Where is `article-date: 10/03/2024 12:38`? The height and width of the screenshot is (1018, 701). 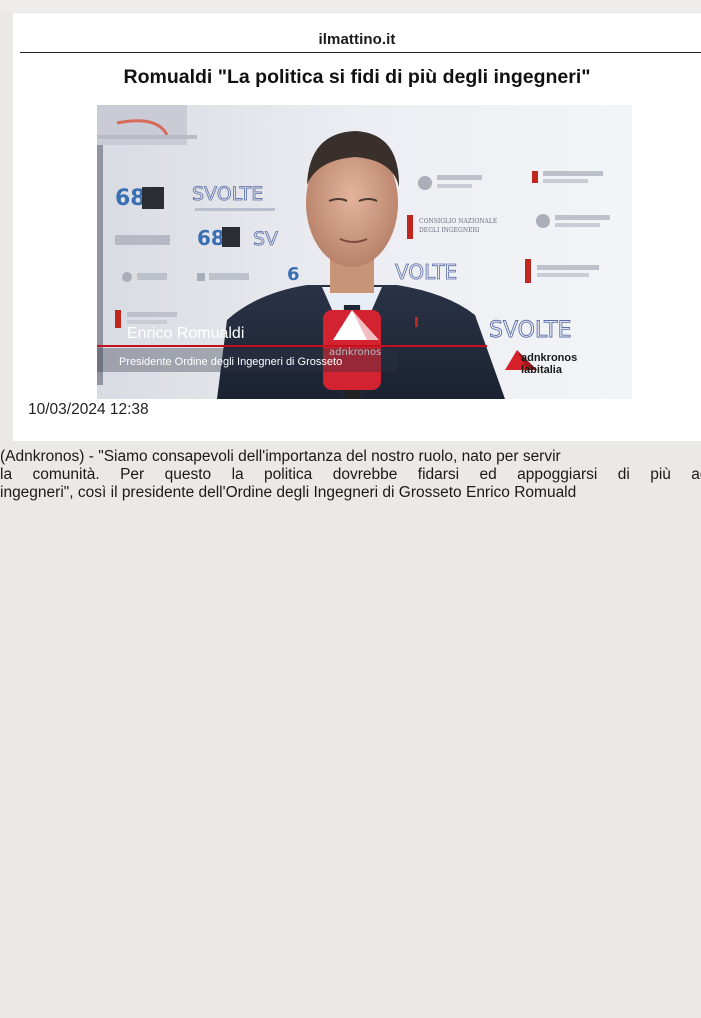 article-date: 10/03/2024 12:38 is located at coordinates (88, 409).